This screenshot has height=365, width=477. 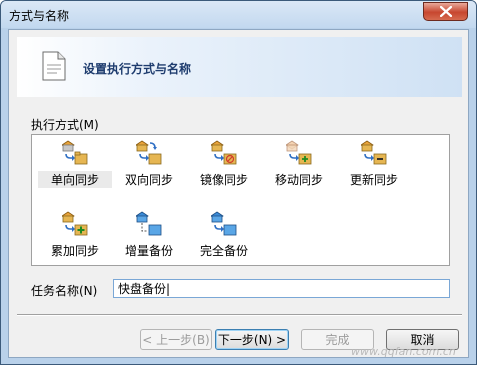 I want to click on mode-full-backup: 完全备份, so click(x=224, y=237).